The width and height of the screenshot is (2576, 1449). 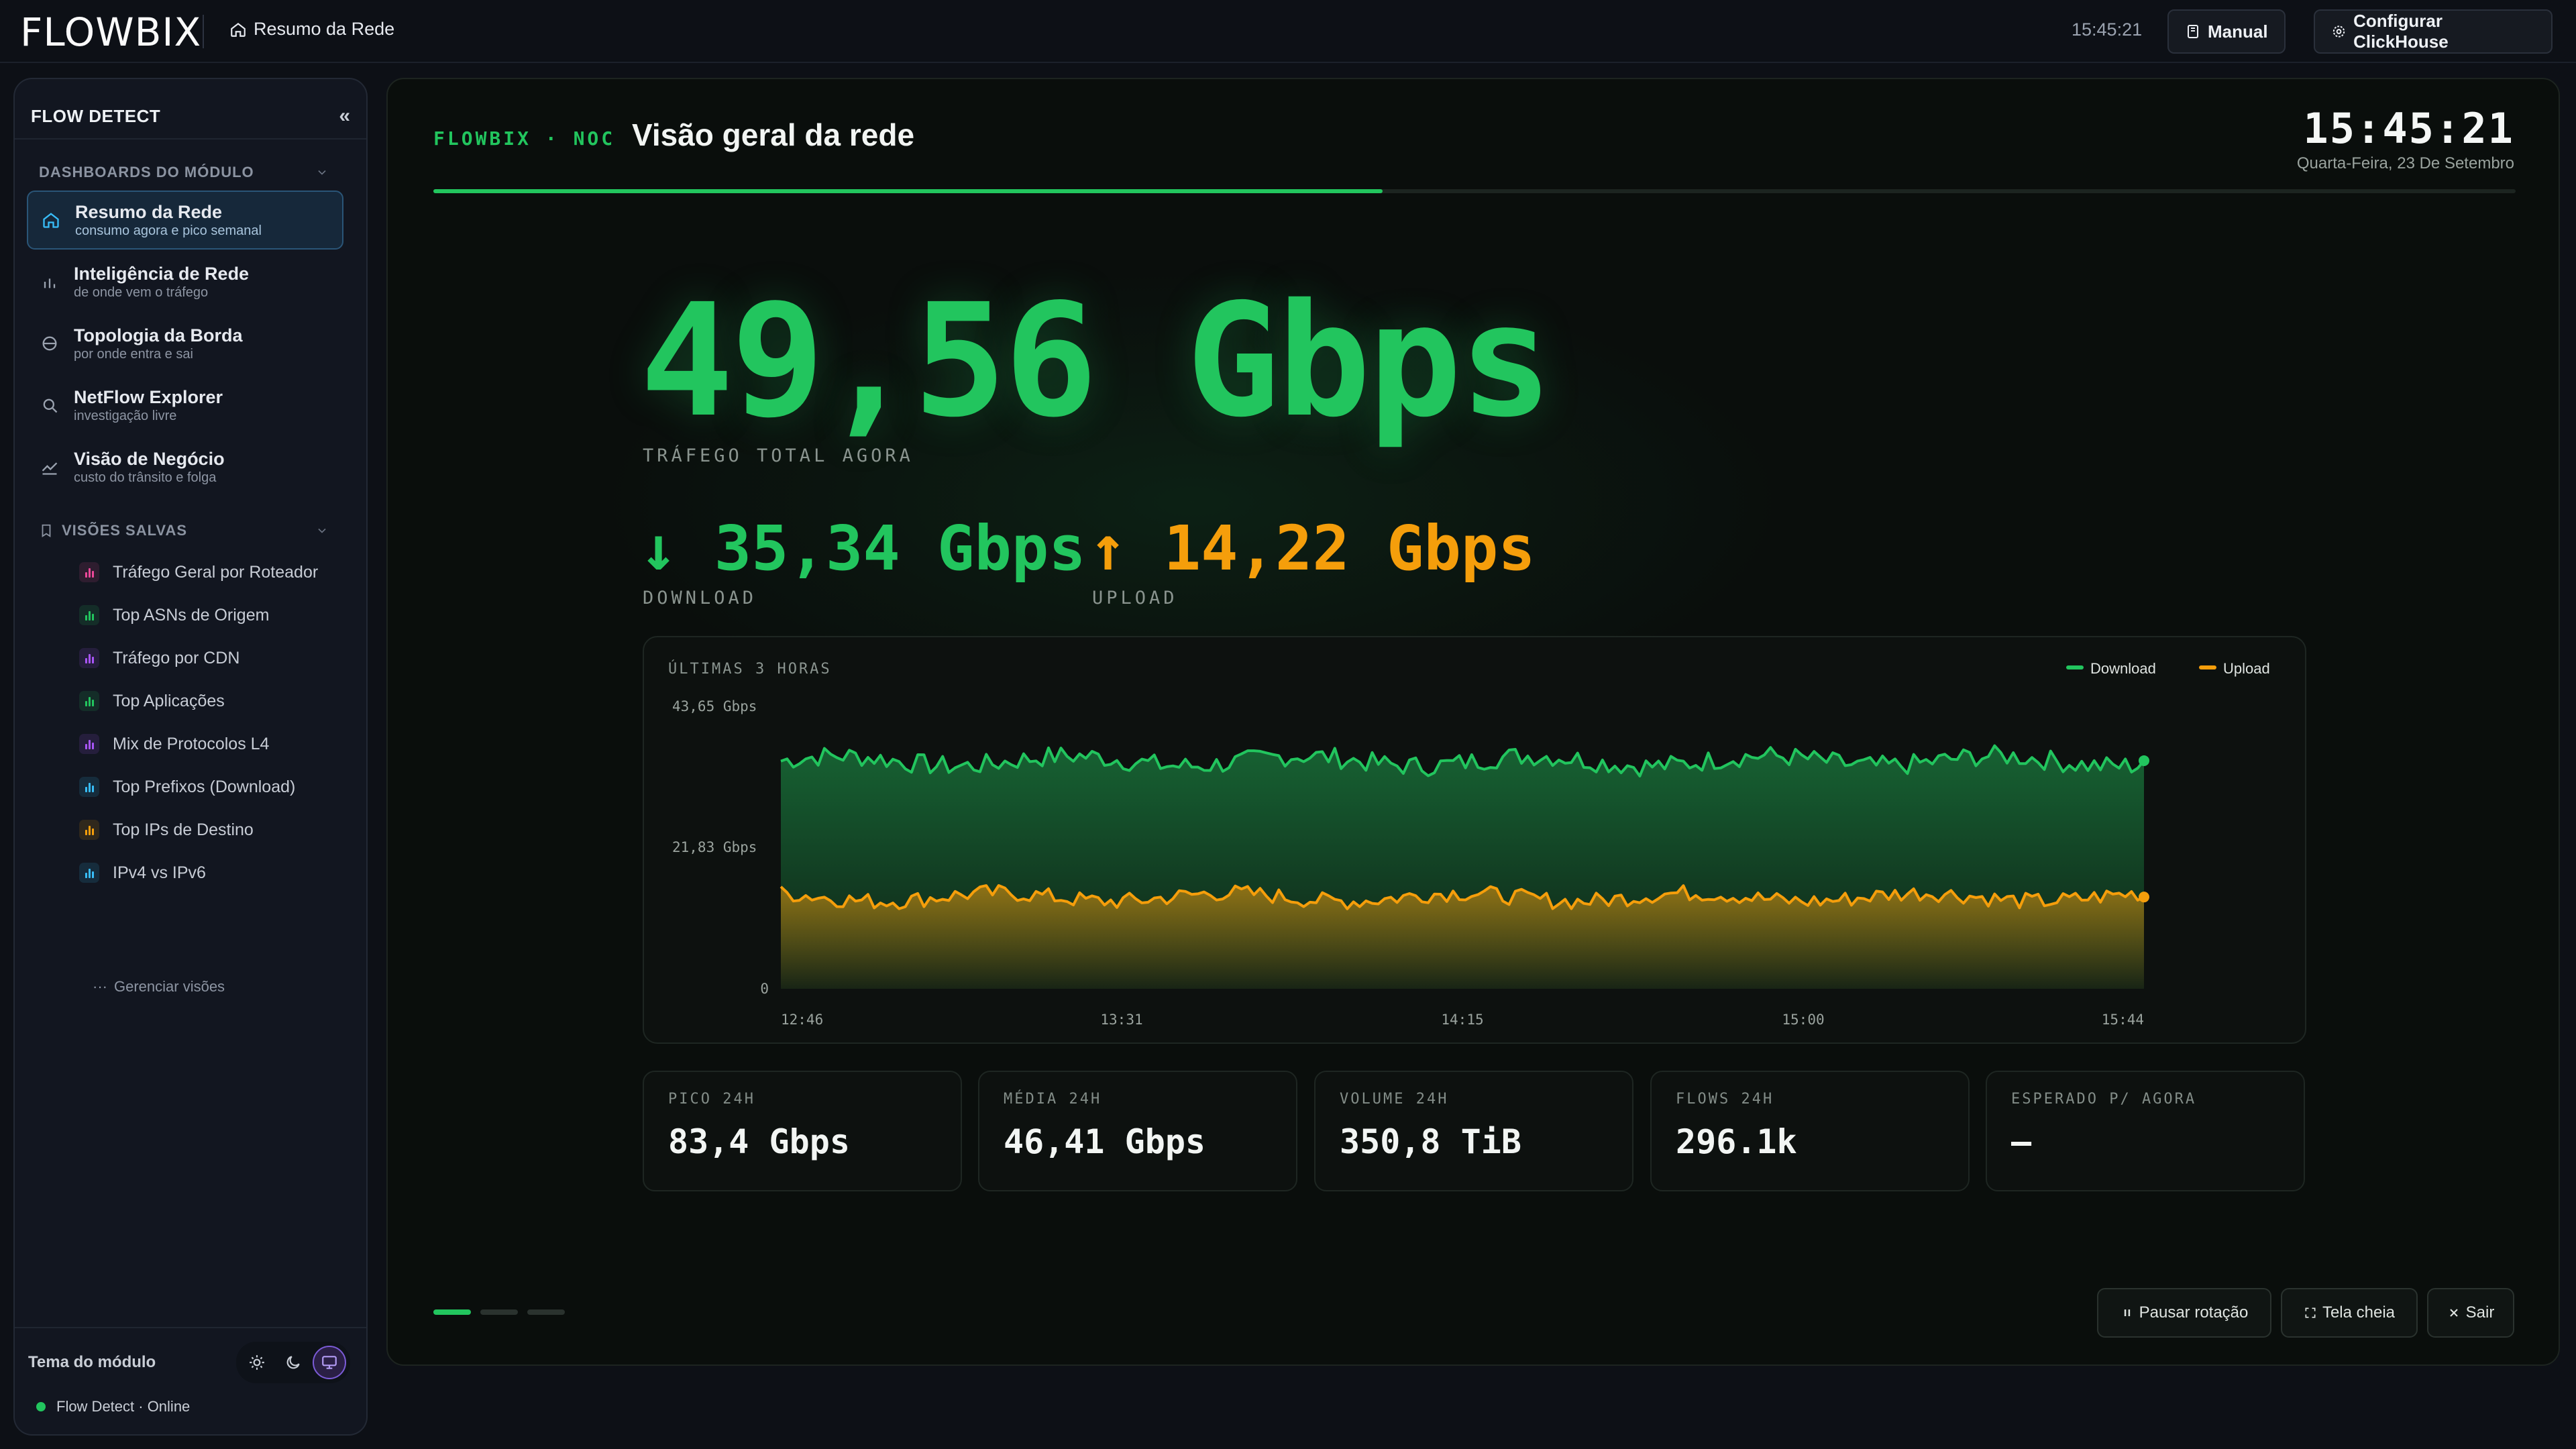 I want to click on sidebar-item-label: Topologia da Borda, so click(x=158, y=335).